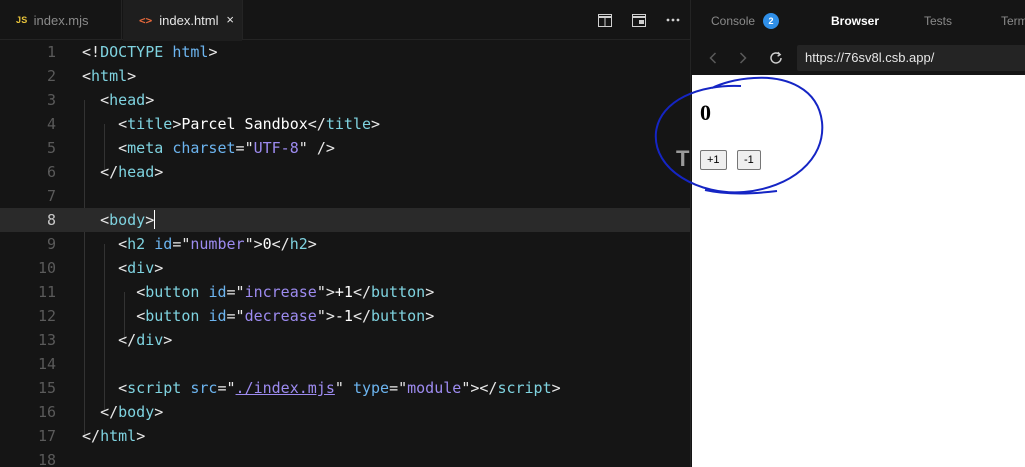  I want to click on forward-button, so click(743, 58).